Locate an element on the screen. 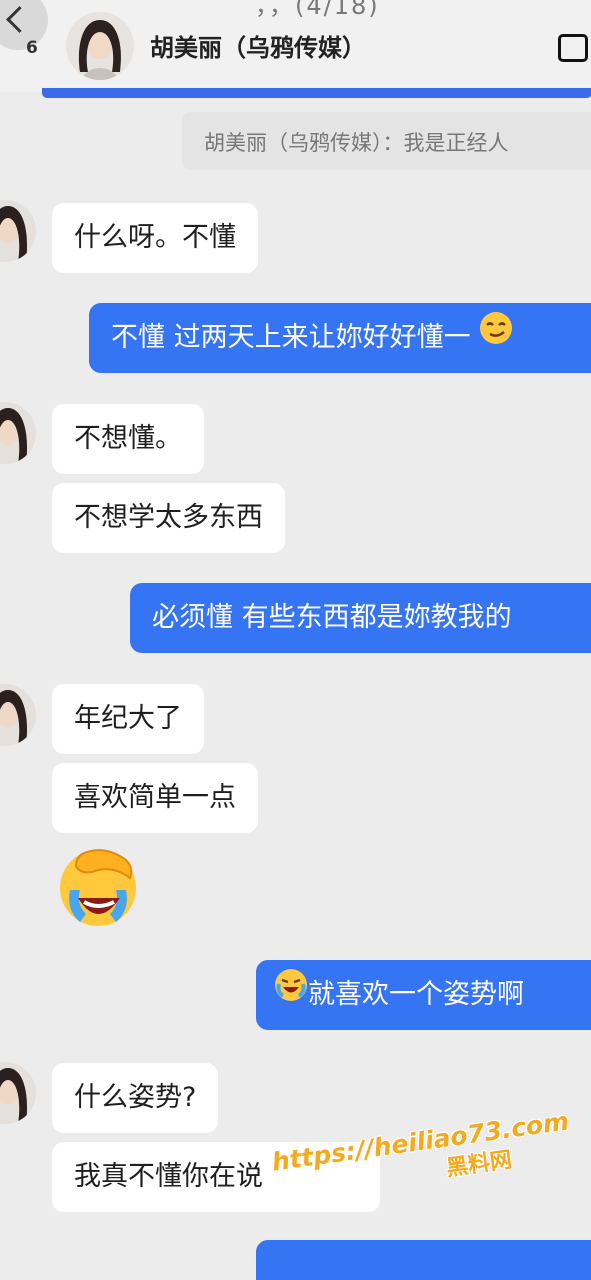 This screenshot has width=591, height=1280. unread-count-badge: 6 is located at coordinates (32, 48).